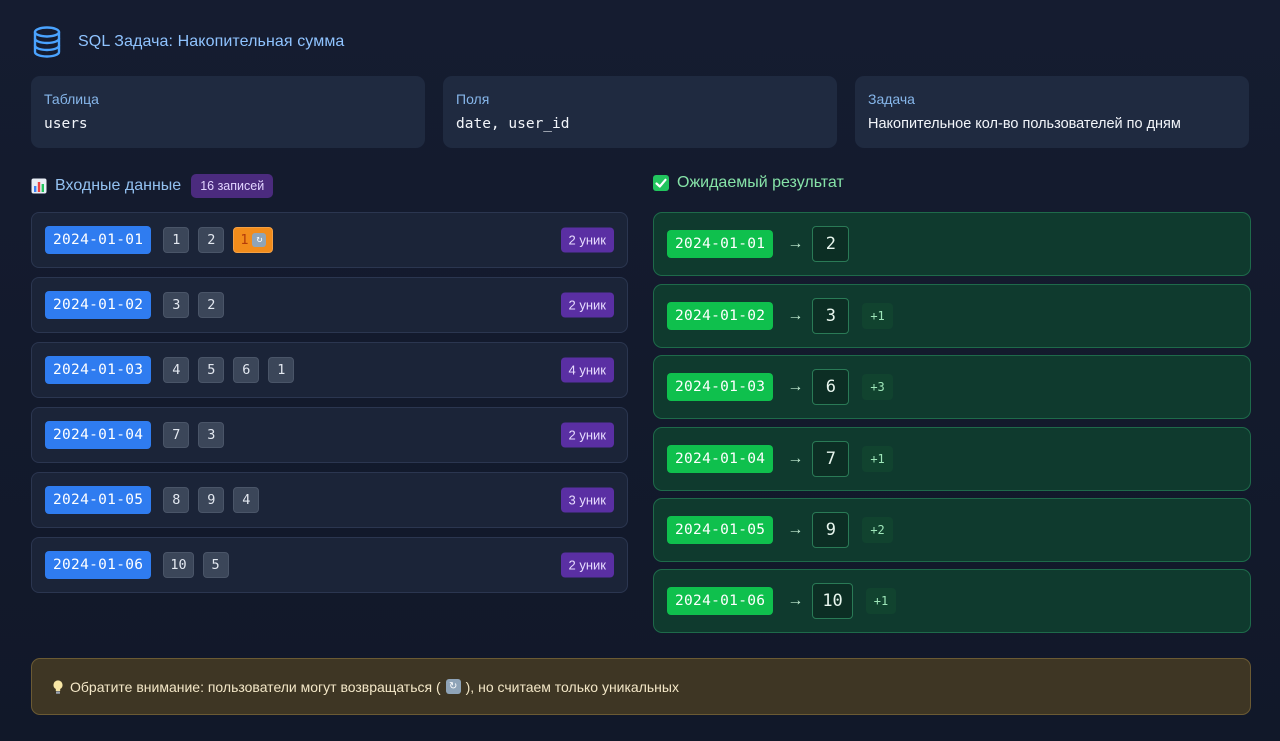  I want to click on user-id-list: 4 5 6 1, so click(229, 370).